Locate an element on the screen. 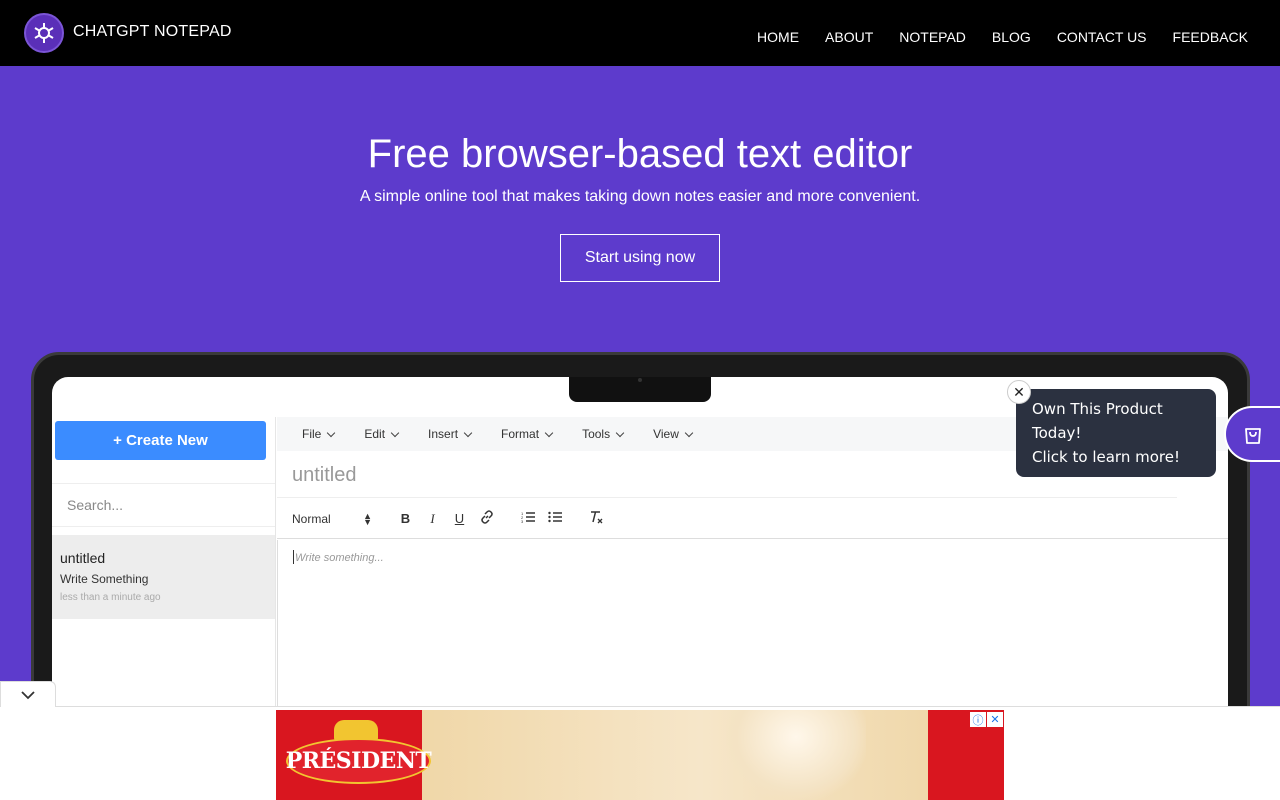 This screenshot has width=1280, height=800. note-snippet: Write Something is located at coordinates (104, 579).